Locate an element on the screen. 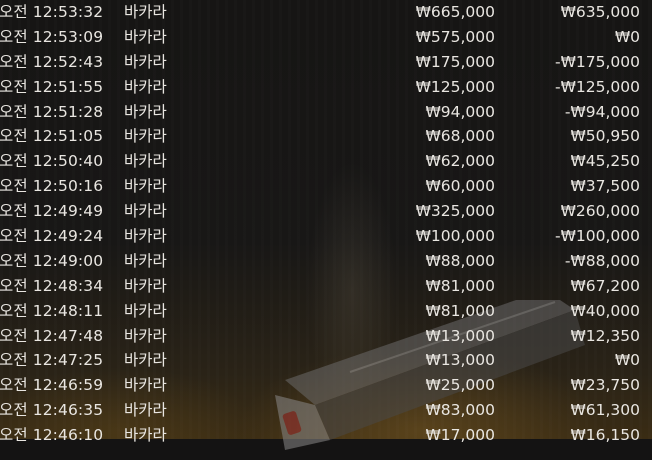  bet-amount: ₩83,000 is located at coordinates (460, 410).